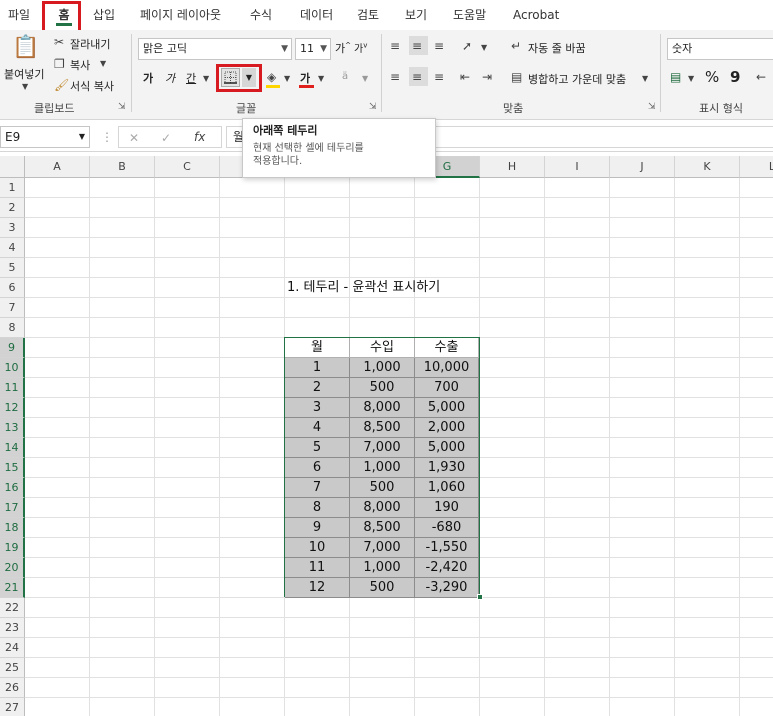 The image size is (773, 716). Describe the element at coordinates (317, 468) in the screenshot. I see `table-cell: 6` at that location.